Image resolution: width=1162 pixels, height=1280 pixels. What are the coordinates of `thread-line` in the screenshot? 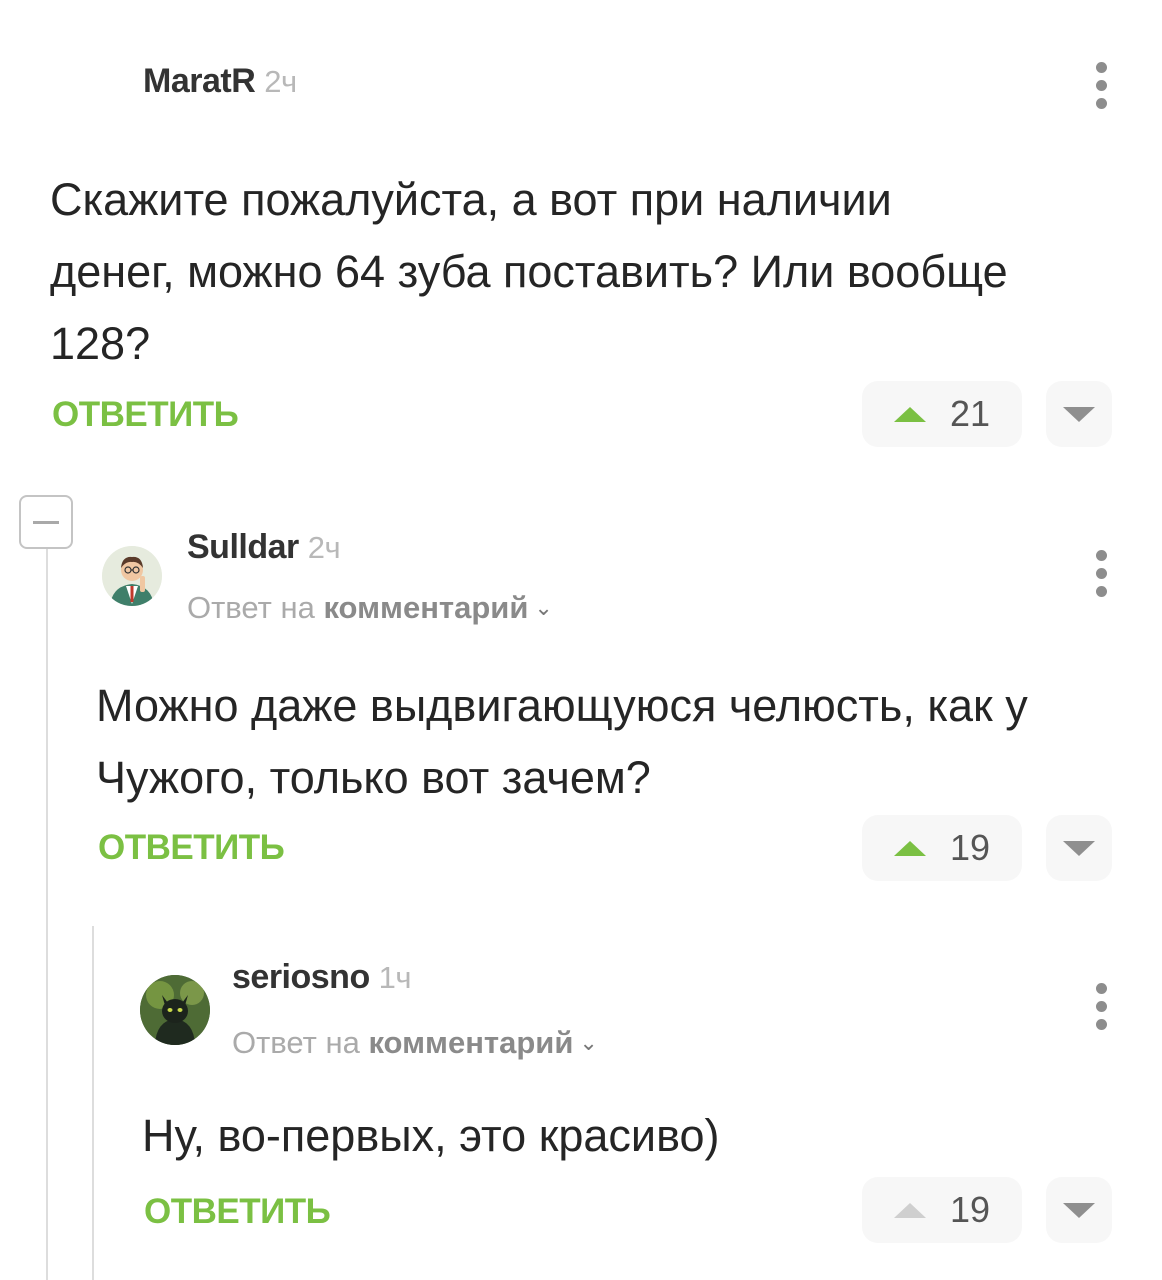 It's located at (47, 914).